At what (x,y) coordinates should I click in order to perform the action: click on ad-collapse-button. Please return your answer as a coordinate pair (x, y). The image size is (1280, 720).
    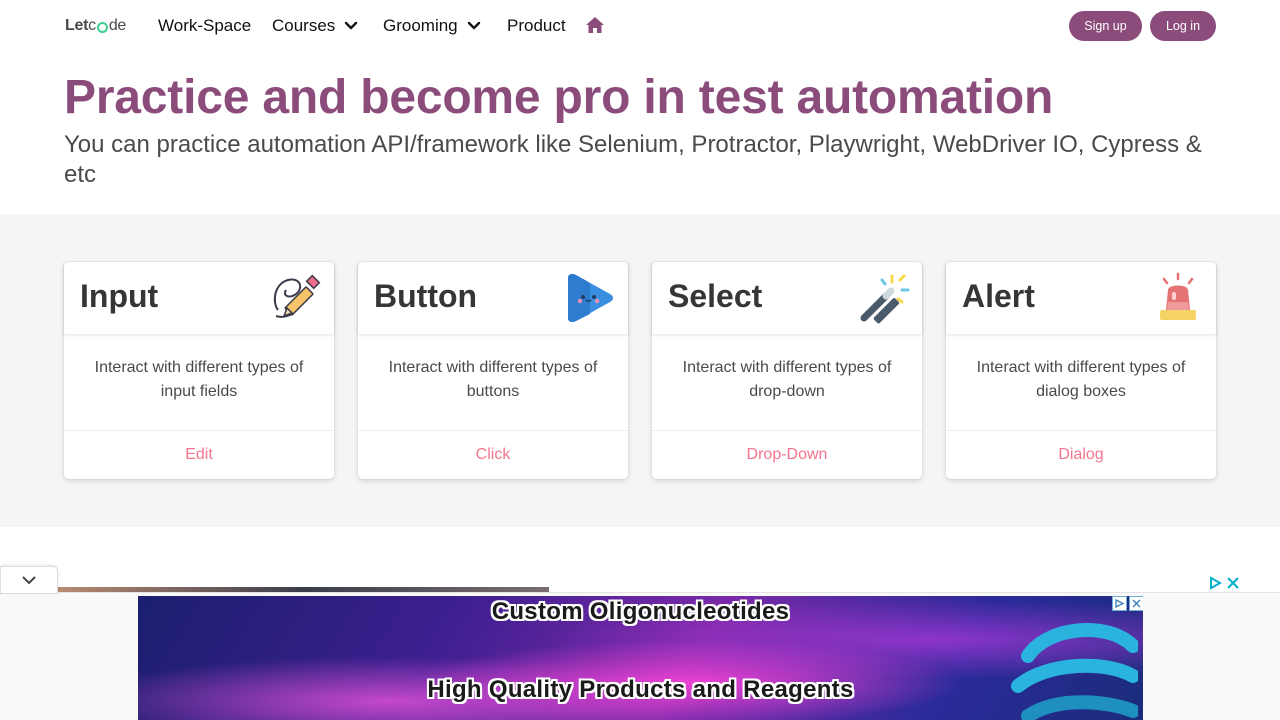
    Looking at the image, I should click on (29, 580).